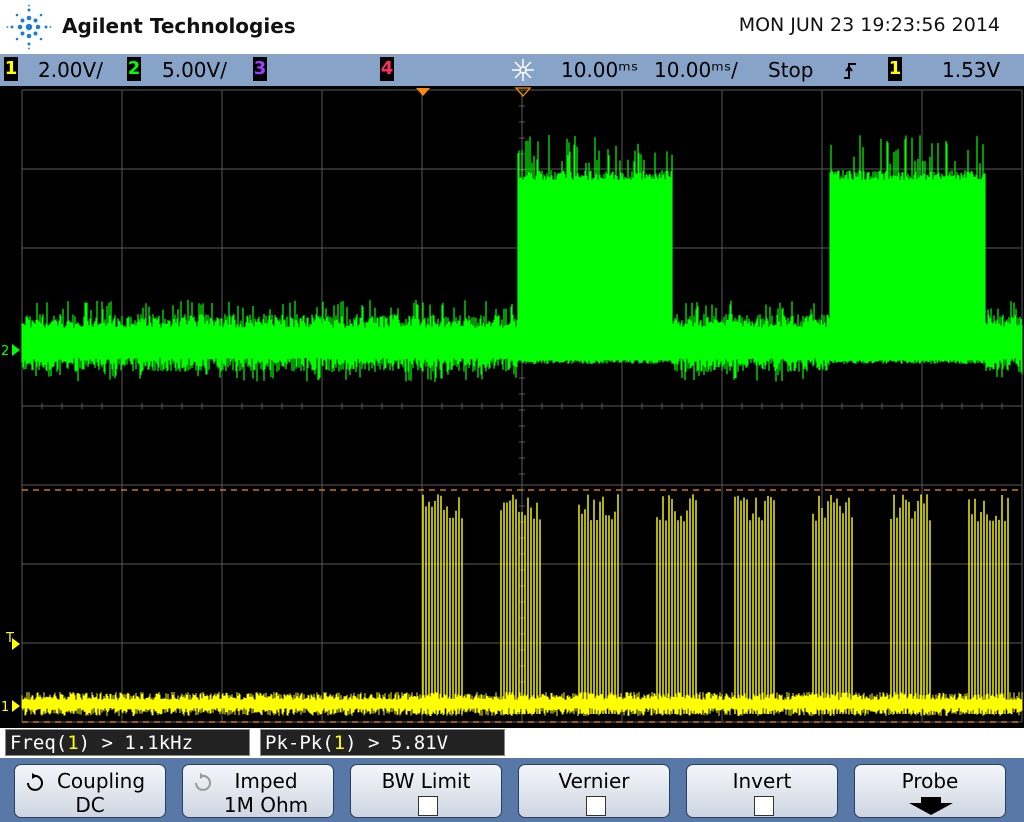  Describe the element at coordinates (39, 743) in the screenshot. I see `freq-prefix: Freq(` at that location.